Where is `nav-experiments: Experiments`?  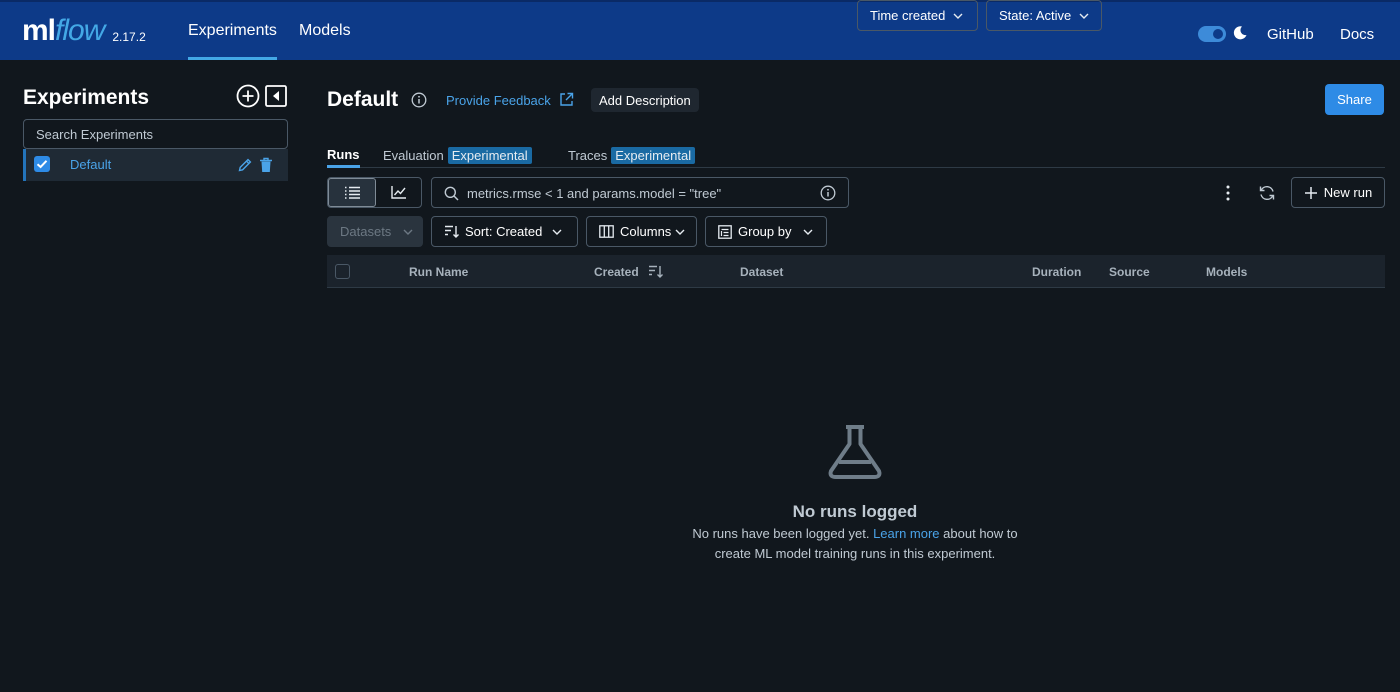 nav-experiments: Experiments is located at coordinates (232, 31).